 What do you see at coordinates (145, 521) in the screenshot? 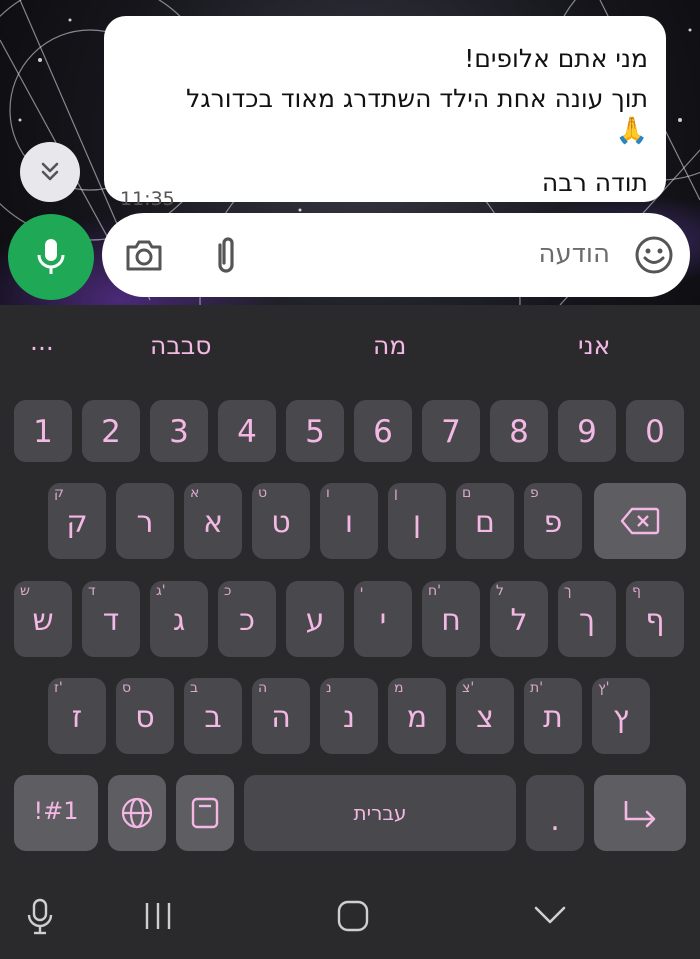
I see `key-letter: ר` at bounding box center [145, 521].